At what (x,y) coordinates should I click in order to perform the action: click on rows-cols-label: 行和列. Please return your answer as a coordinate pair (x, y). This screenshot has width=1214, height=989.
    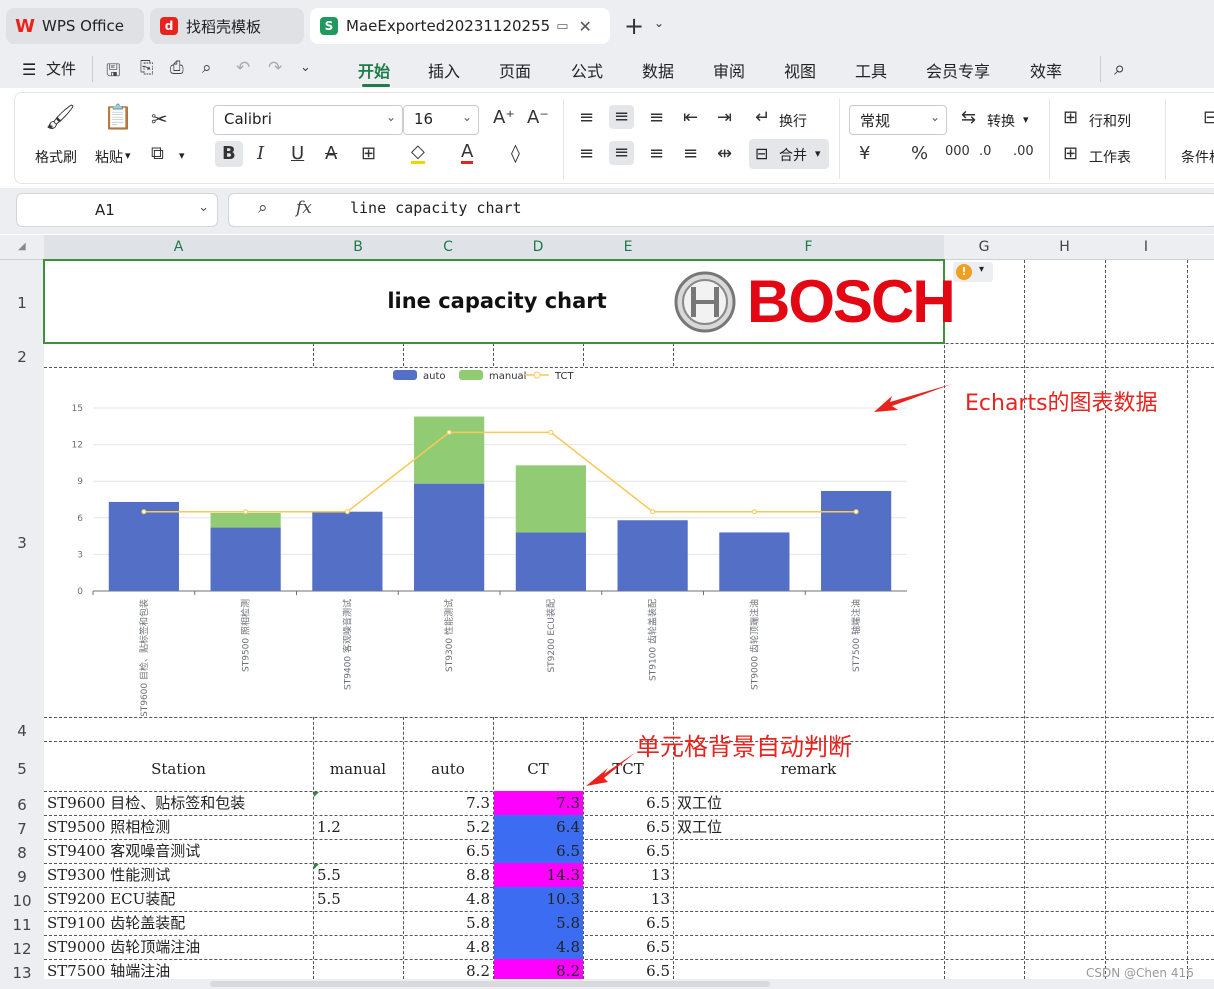
    Looking at the image, I should click on (1110, 121).